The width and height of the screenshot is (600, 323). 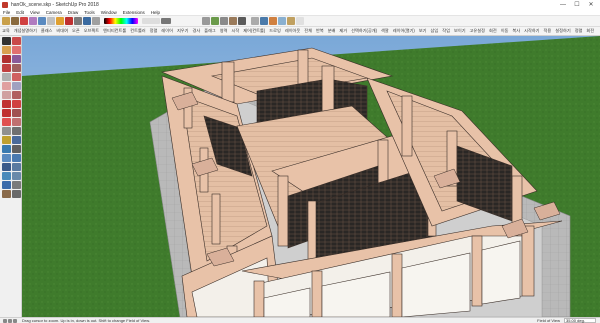 What do you see at coordinates (10, 320) in the screenshot?
I see `credits-icon` at bounding box center [10, 320].